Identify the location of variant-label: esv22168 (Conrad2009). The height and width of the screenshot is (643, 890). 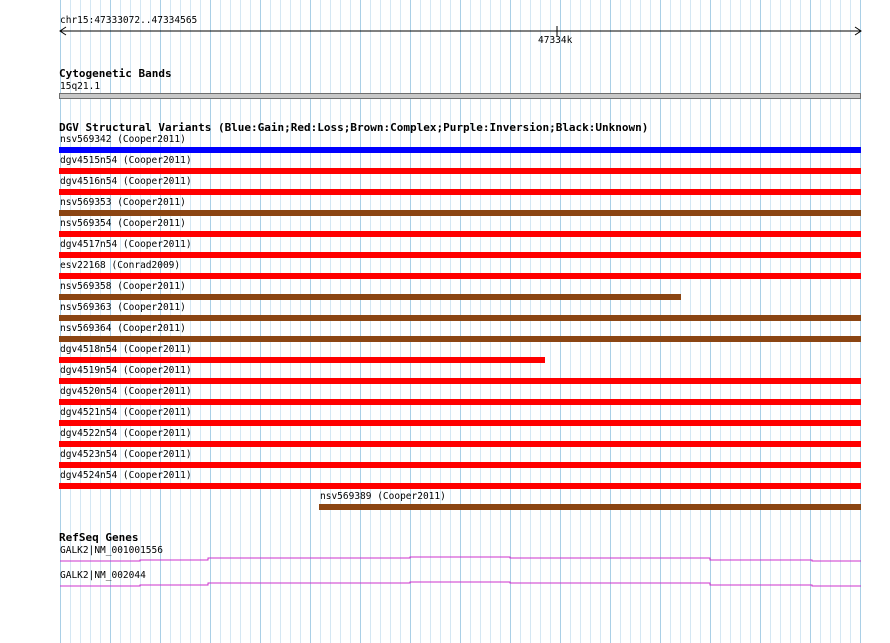
(120, 265).